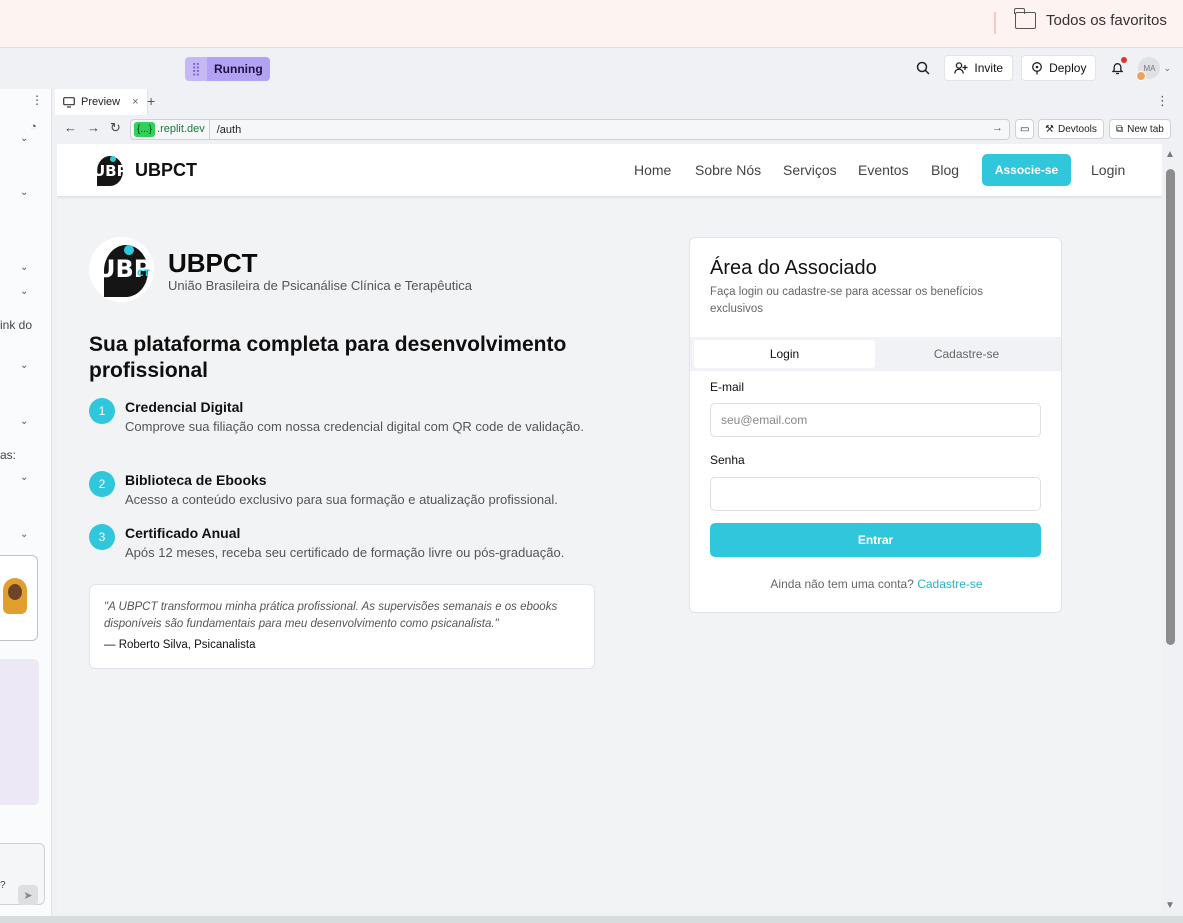  I want to click on run-status-label: Running, so click(238, 69).